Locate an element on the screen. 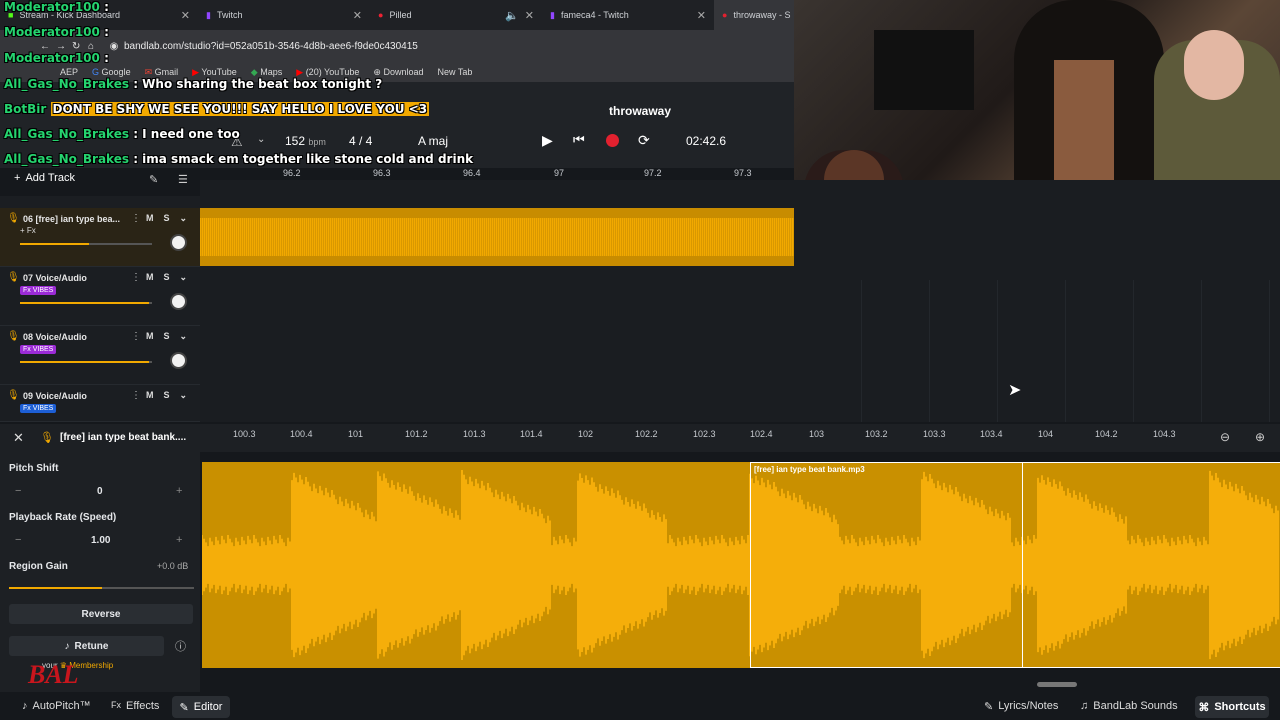  pitch-shift-value: 0 is located at coordinates (100, 491).